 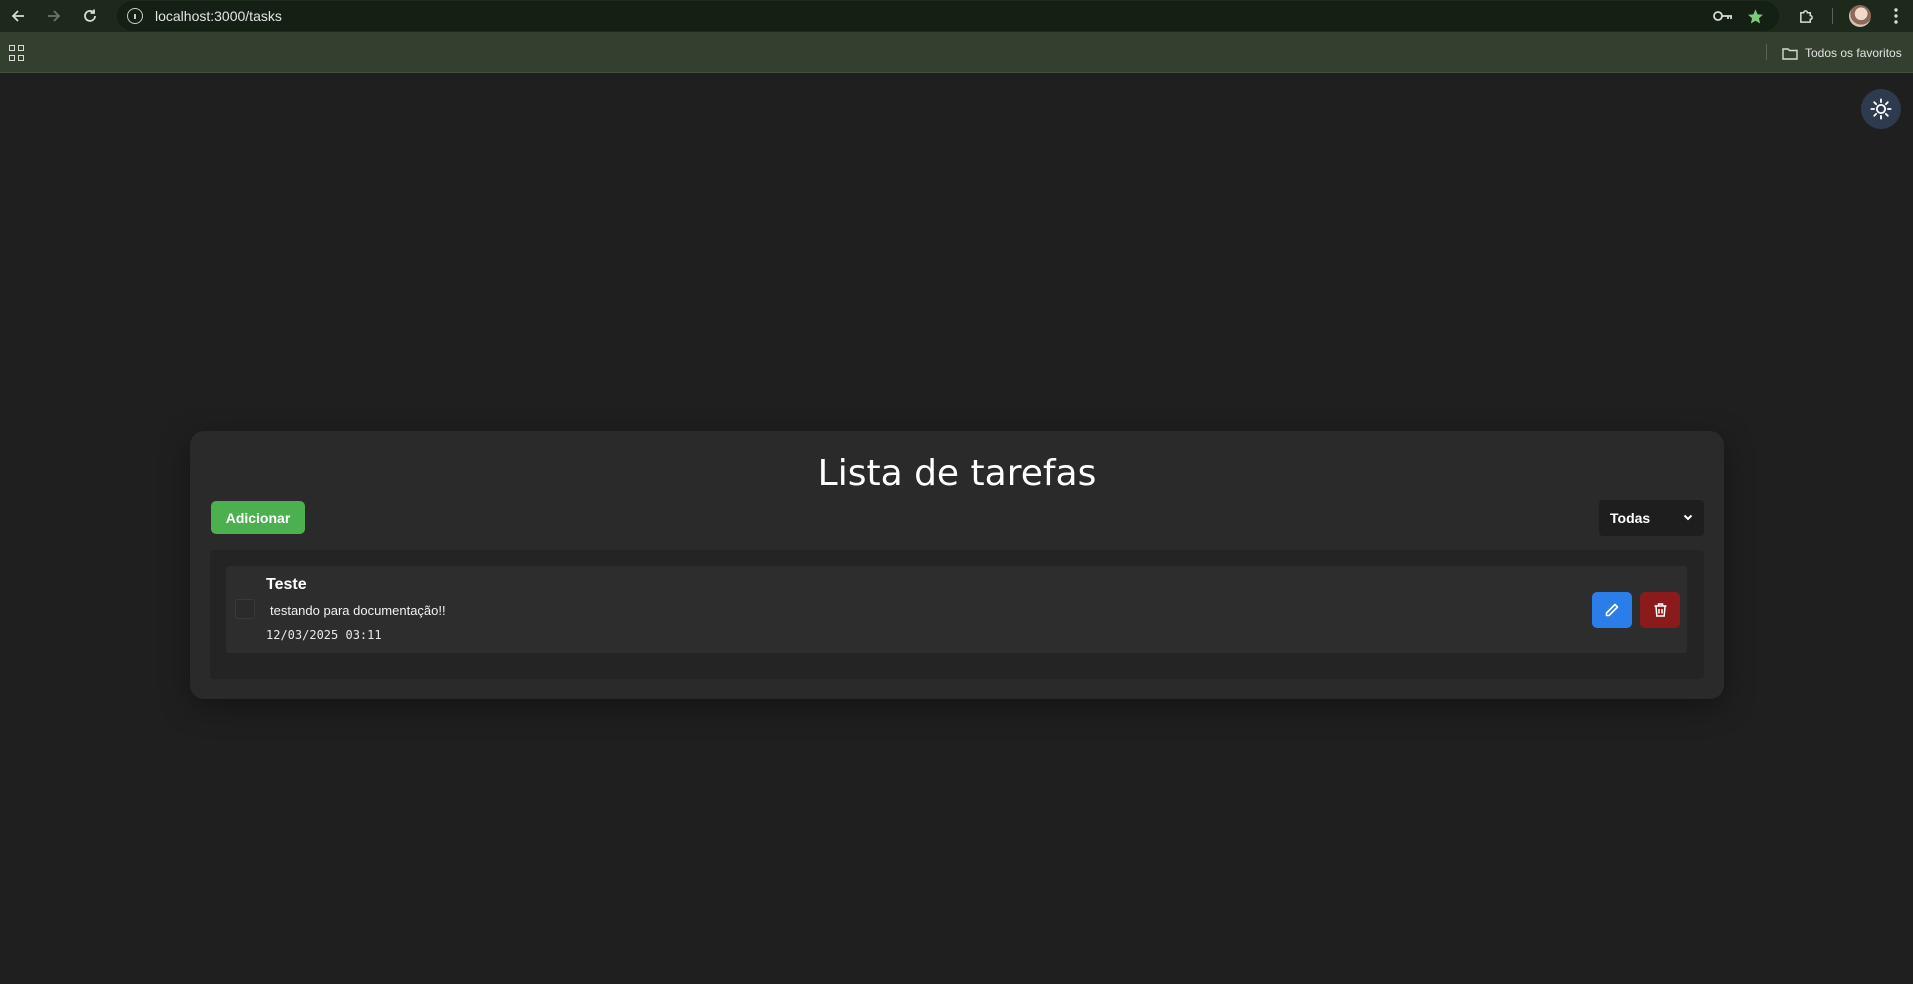 I want to click on all-bookmarks-folder: Todos os favoritos, so click(x=1842, y=53).